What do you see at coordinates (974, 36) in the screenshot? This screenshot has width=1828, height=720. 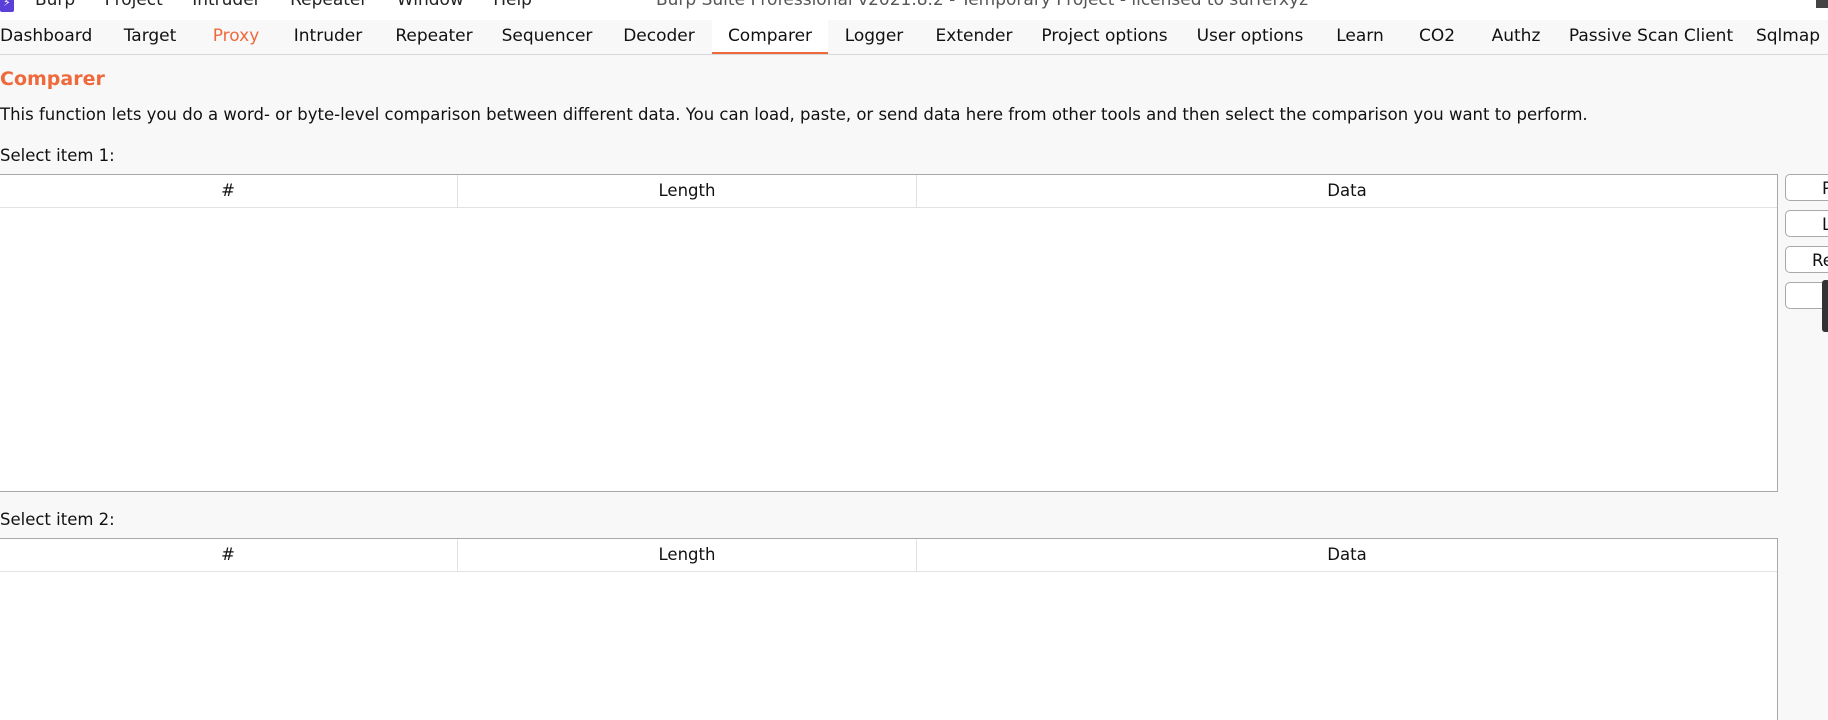 I see `tab-extender: Extender` at bounding box center [974, 36].